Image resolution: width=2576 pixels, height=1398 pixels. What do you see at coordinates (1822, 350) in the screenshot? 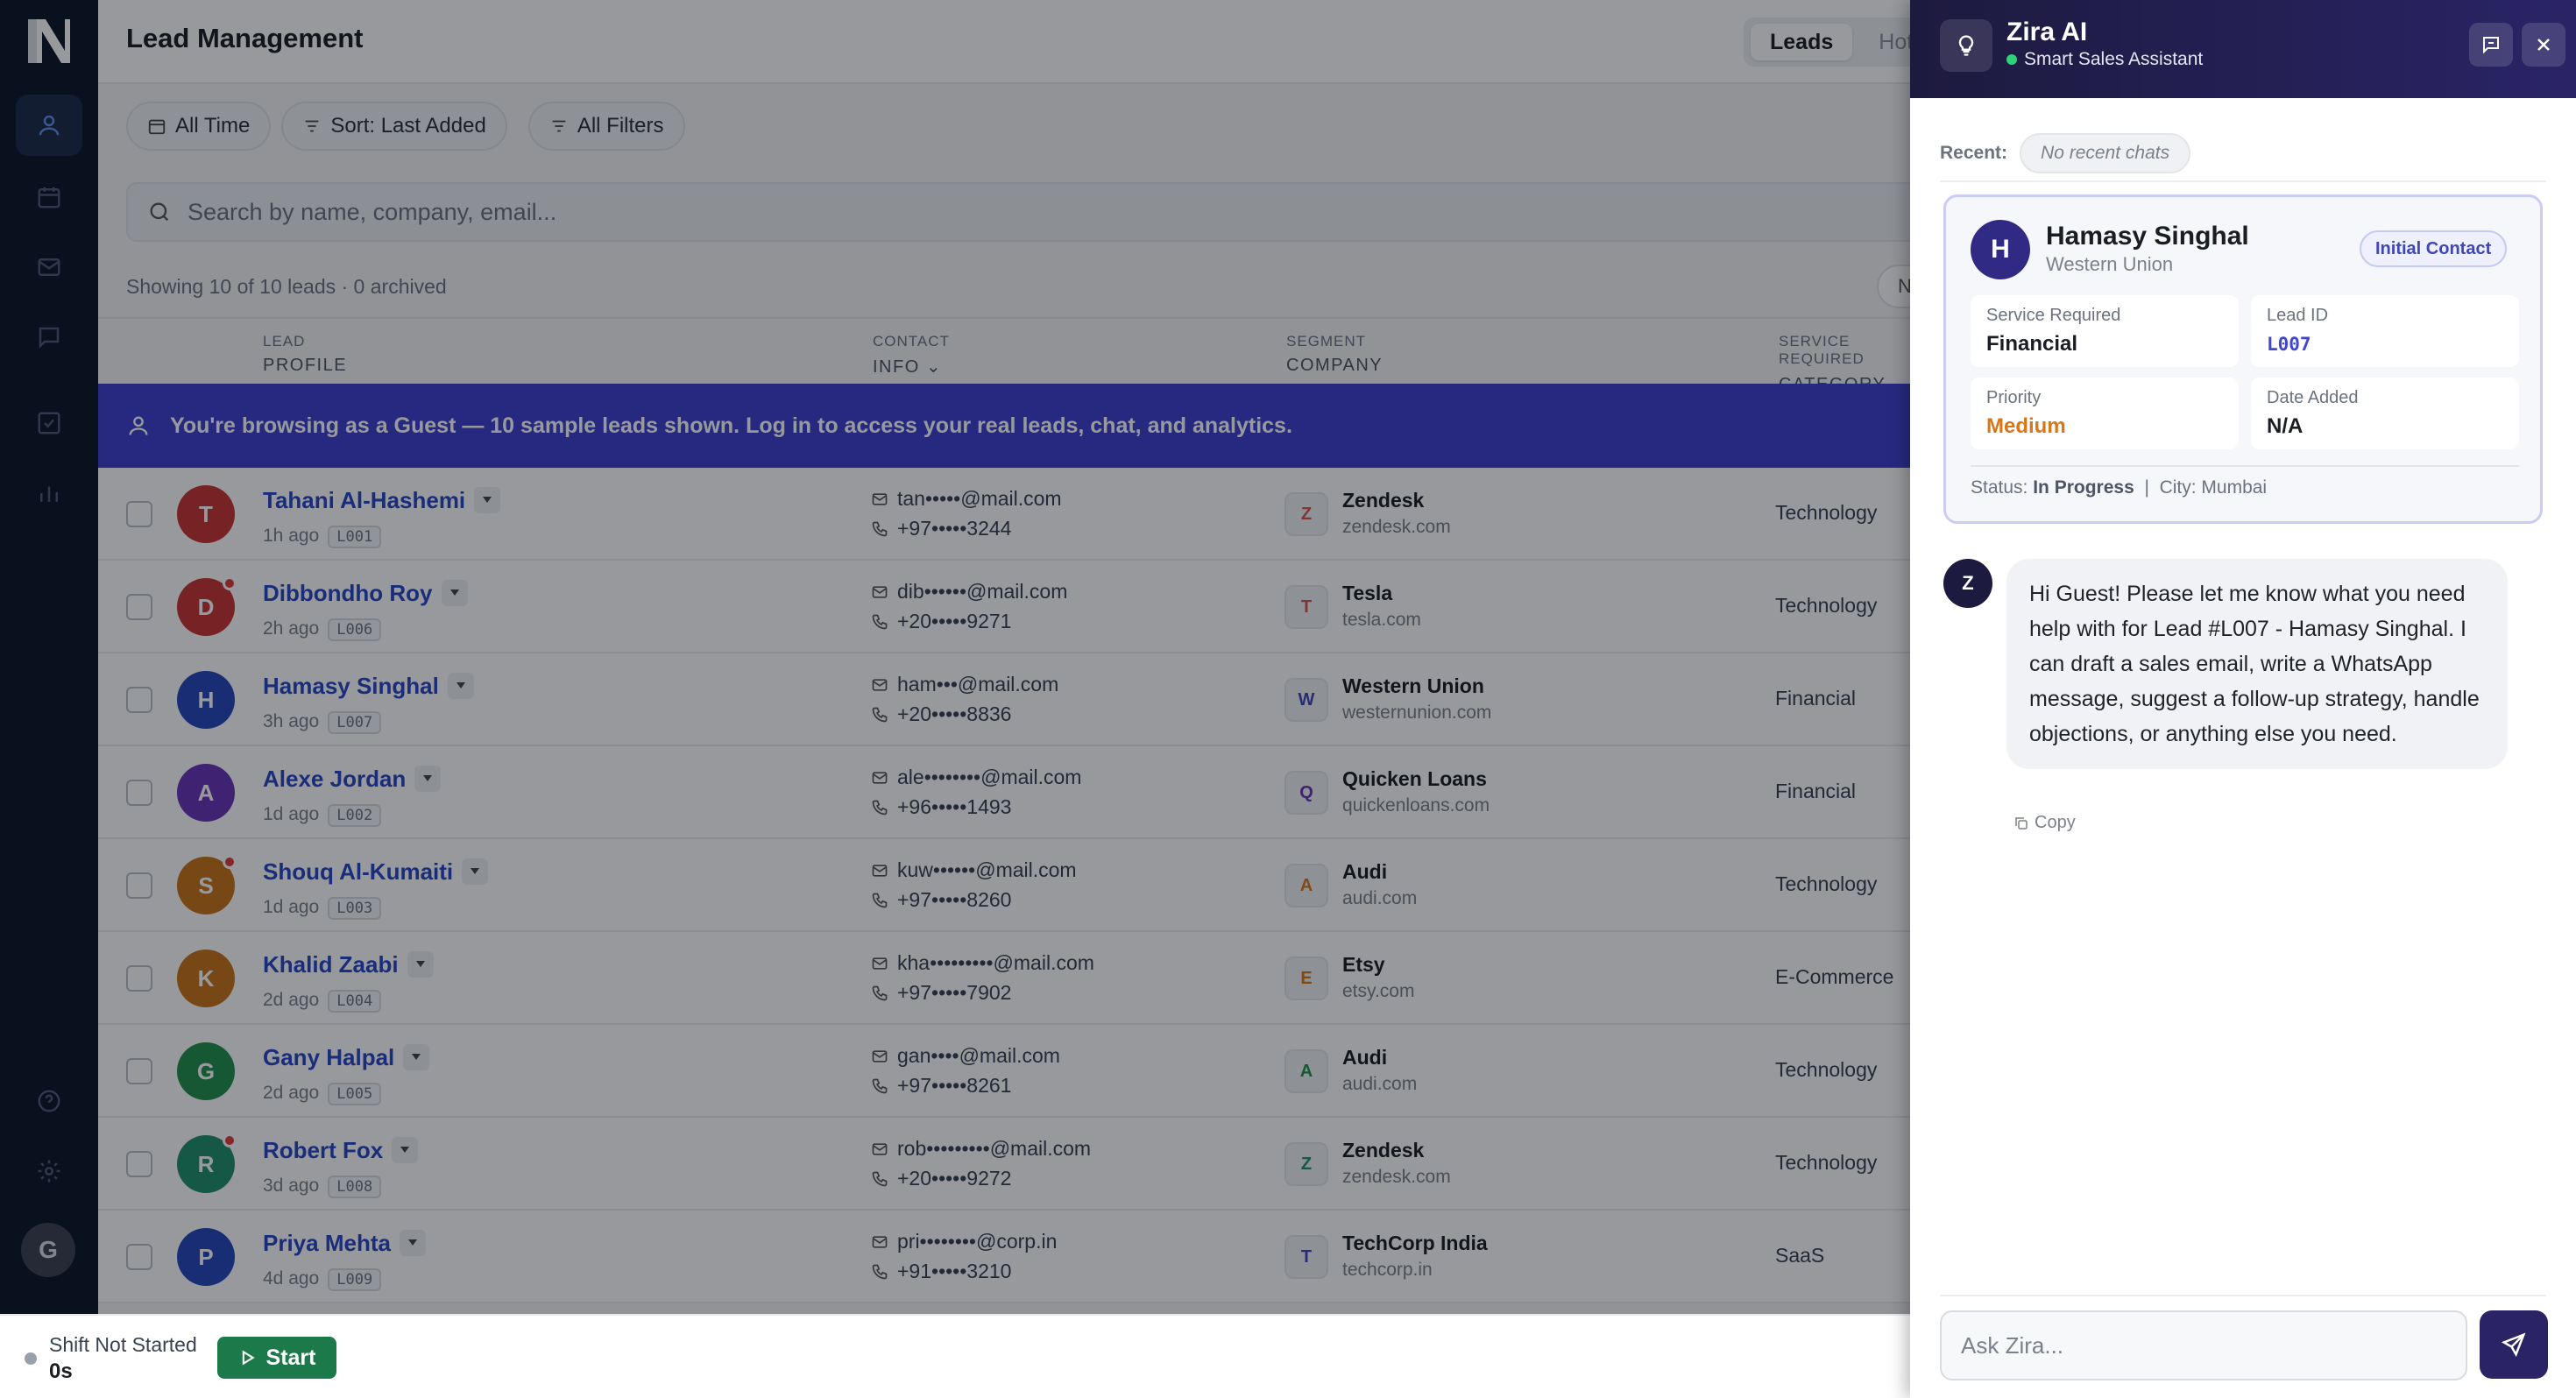
I see `column-service-small: SERVICE REQUIRED` at bounding box center [1822, 350].